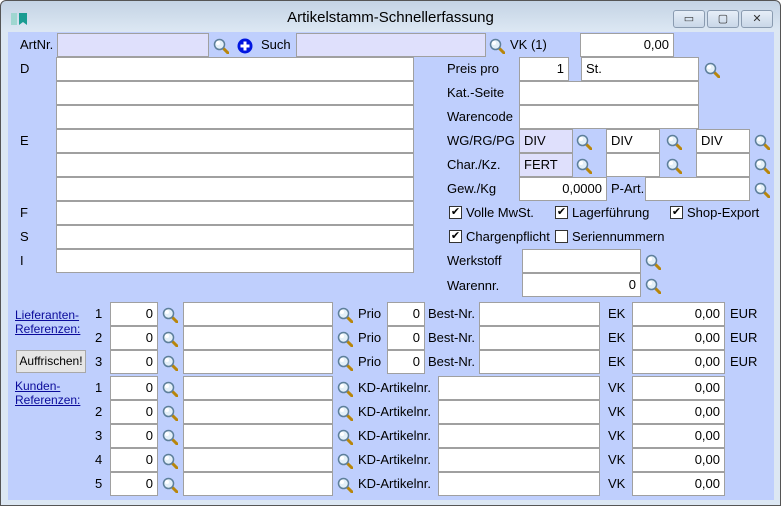 Image resolution: width=781 pixels, height=506 pixels. I want to click on checkbox, so click(561, 236).